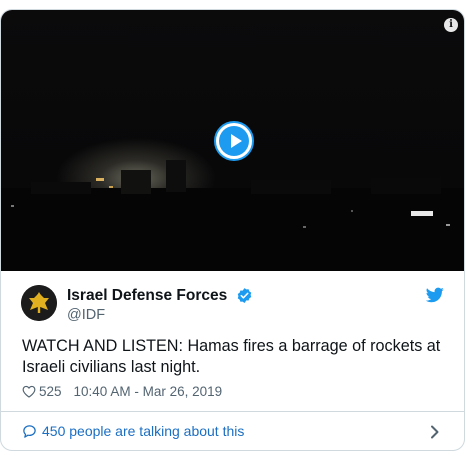  I want to click on author-name: Israel Defense Forces, so click(147, 296).